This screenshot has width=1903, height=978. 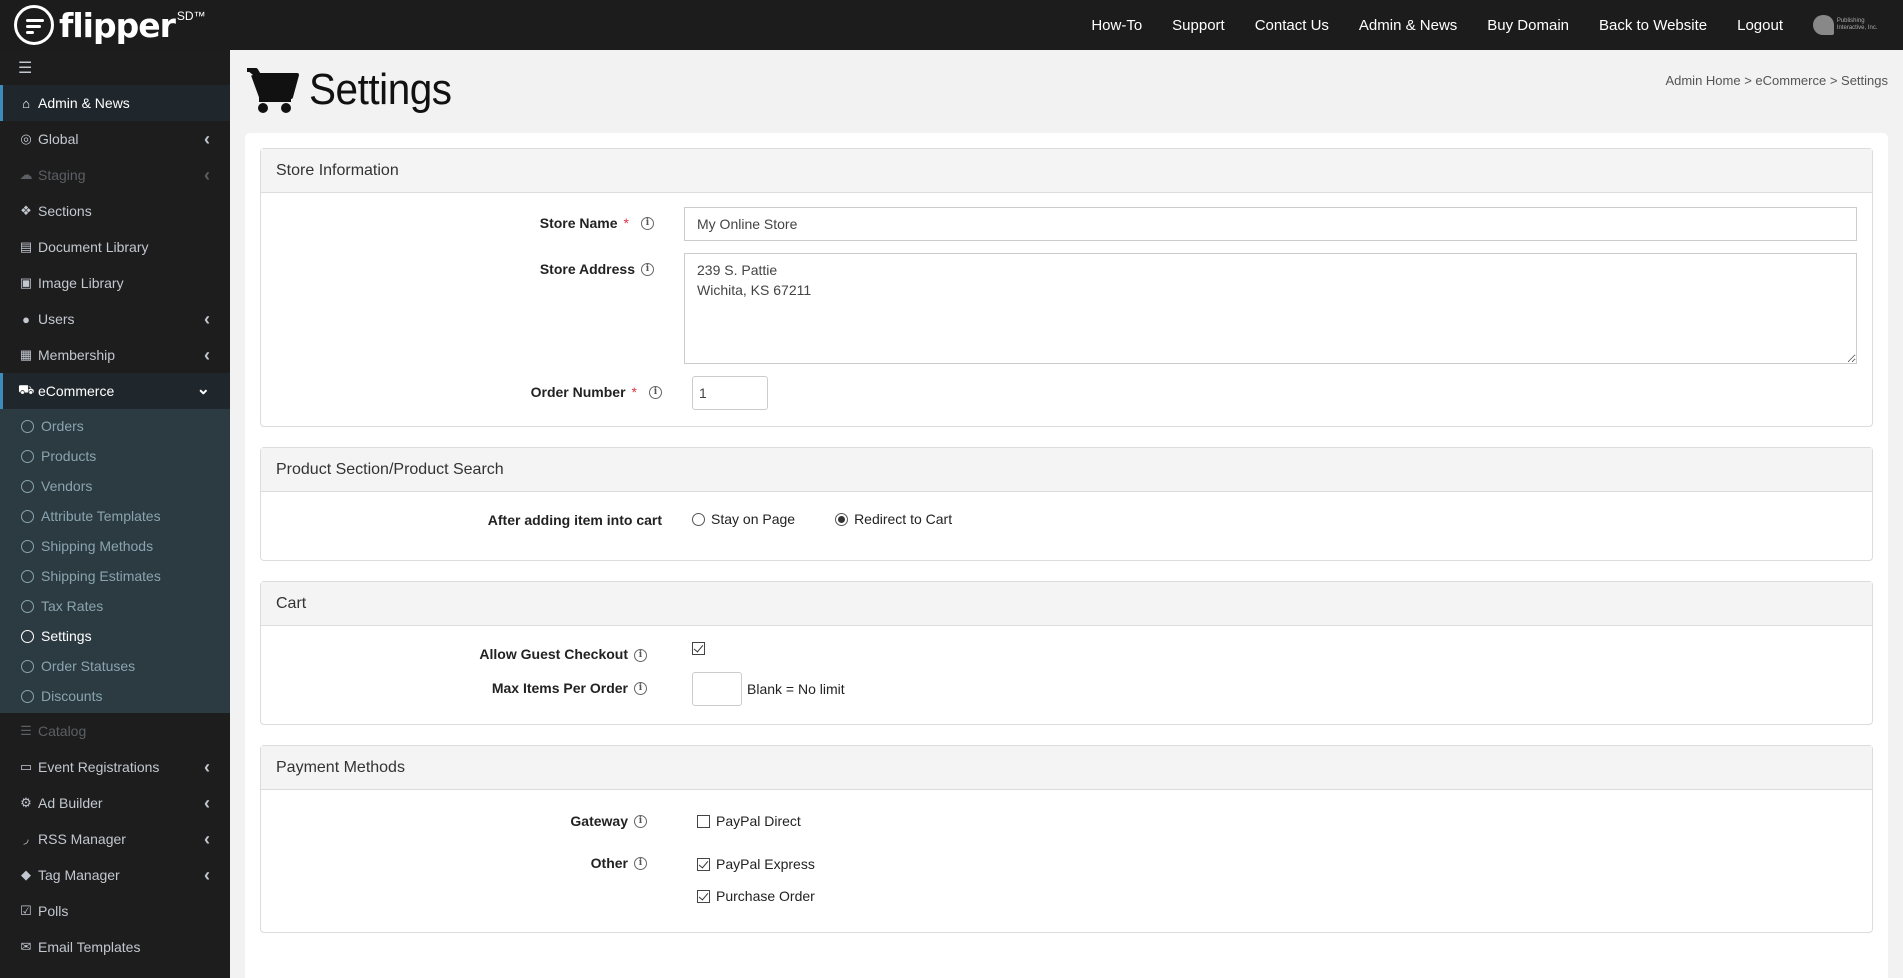 I want to click on nav-logout: Logout, so click(x=1760, y=25).